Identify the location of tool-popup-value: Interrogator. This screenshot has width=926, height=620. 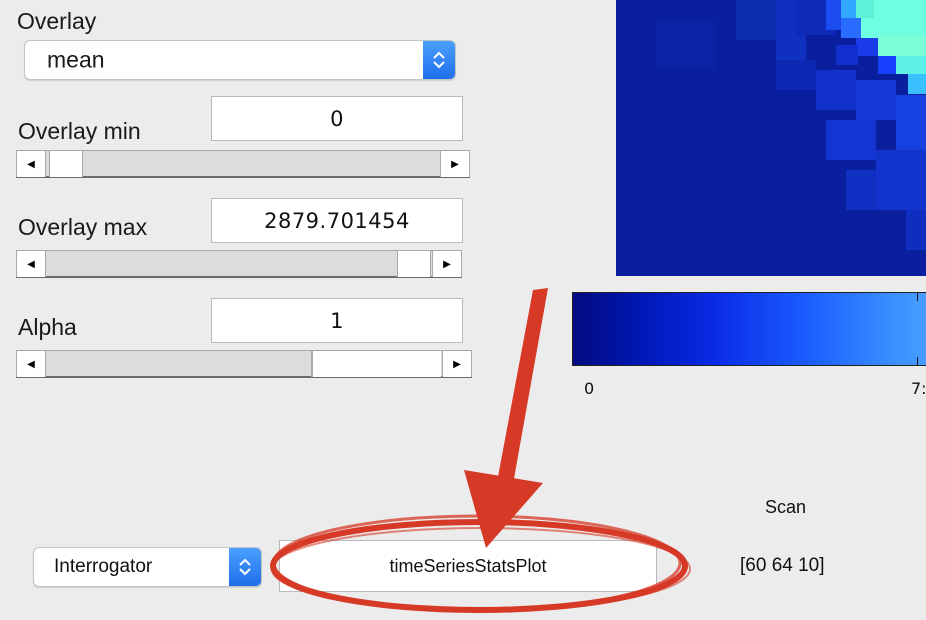
(103, 566).